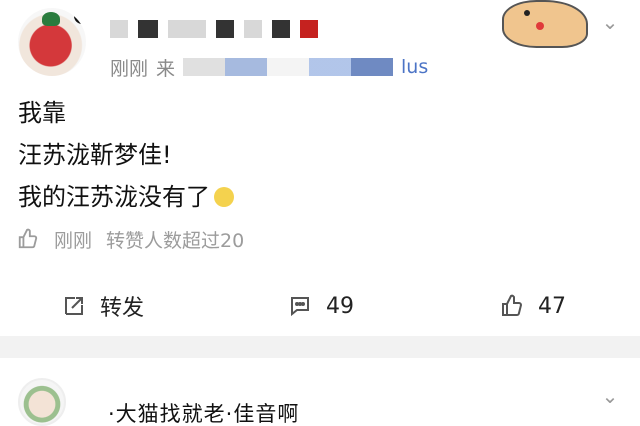 The width and height of the screenshot is (640, 426). I want to click on like-button: 47, so click(532, 306).